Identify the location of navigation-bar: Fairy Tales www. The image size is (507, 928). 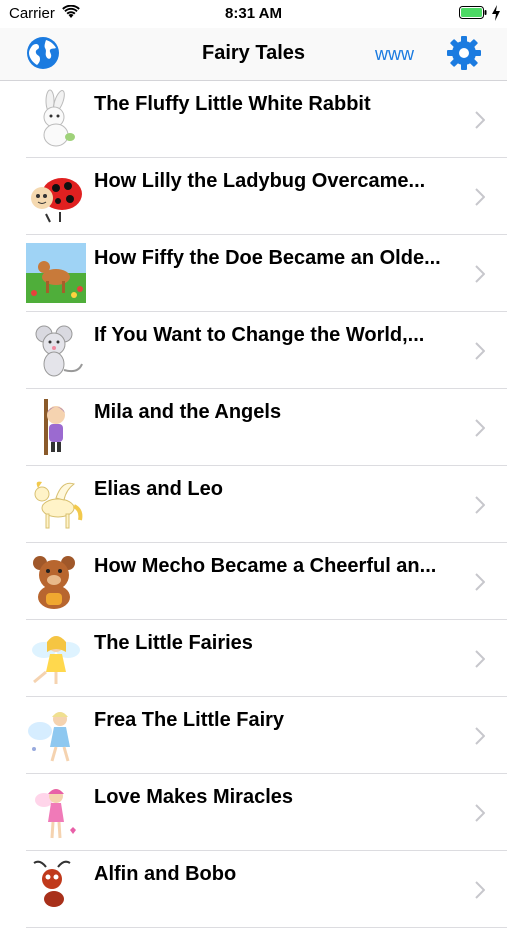
(253, 54).